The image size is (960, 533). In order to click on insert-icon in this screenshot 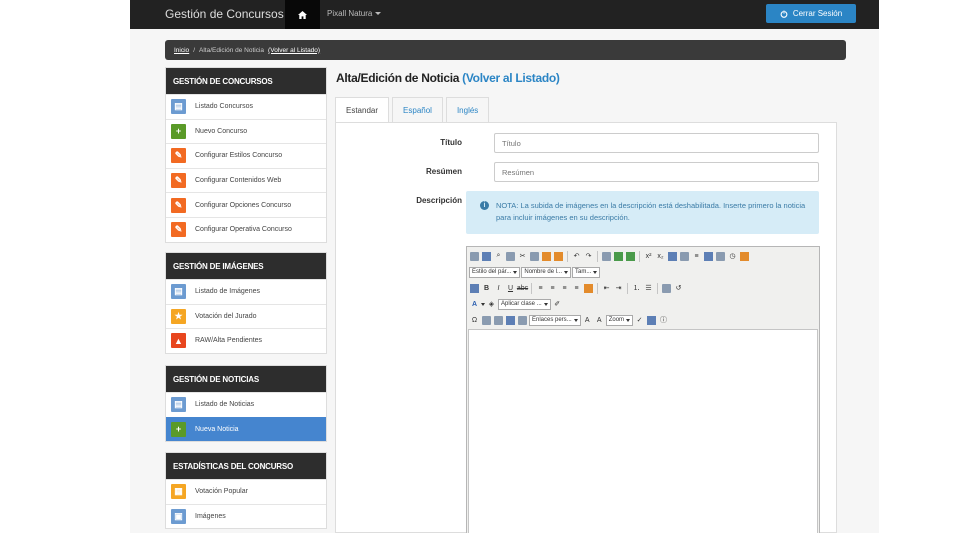, I will do `click(708, 256)`.